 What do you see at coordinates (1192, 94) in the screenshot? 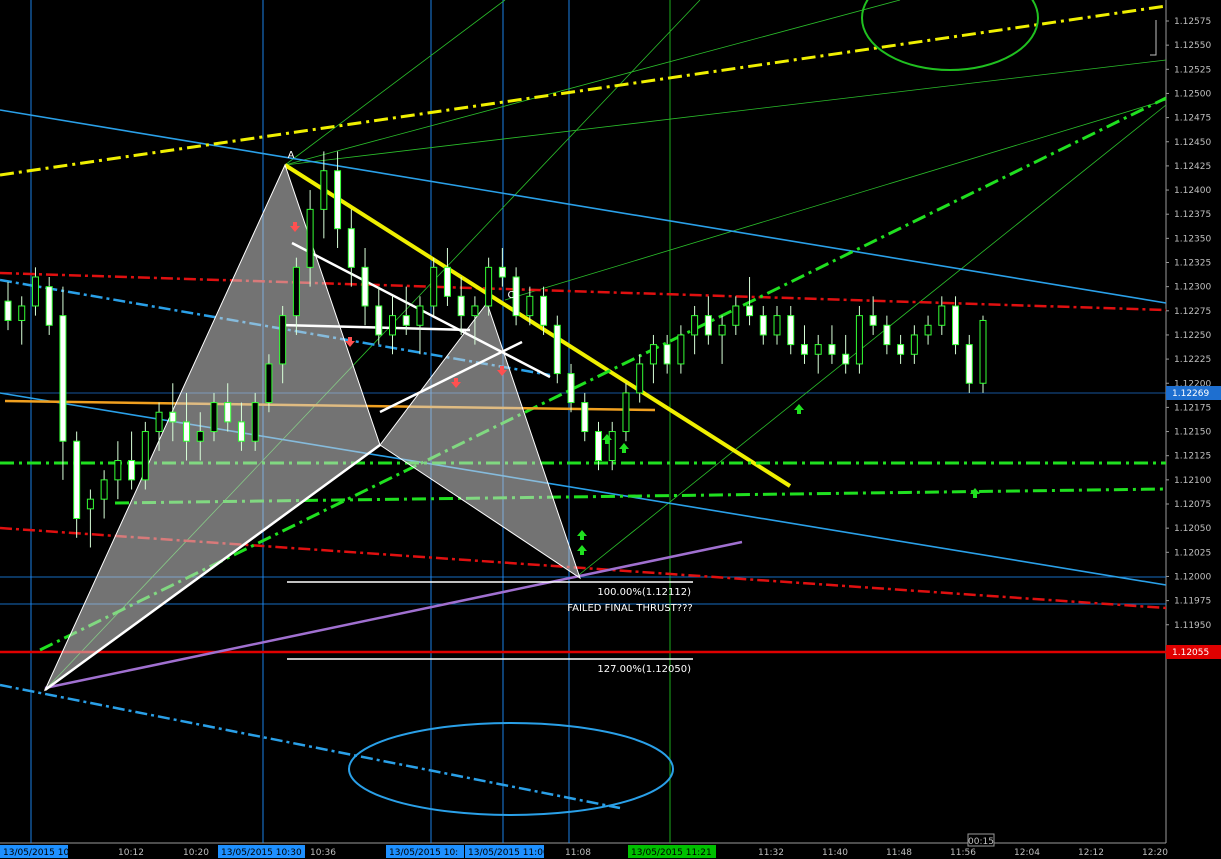
I see `y-tick-label-3: 1.12500` at bounding box center [1192, 94].